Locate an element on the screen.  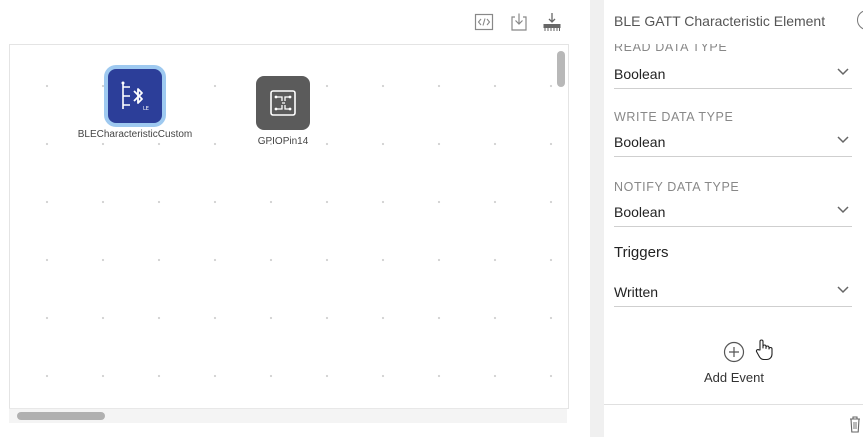
panel-header: BLE GATT Characteristic Element ? is located at coordinates (738, 27).